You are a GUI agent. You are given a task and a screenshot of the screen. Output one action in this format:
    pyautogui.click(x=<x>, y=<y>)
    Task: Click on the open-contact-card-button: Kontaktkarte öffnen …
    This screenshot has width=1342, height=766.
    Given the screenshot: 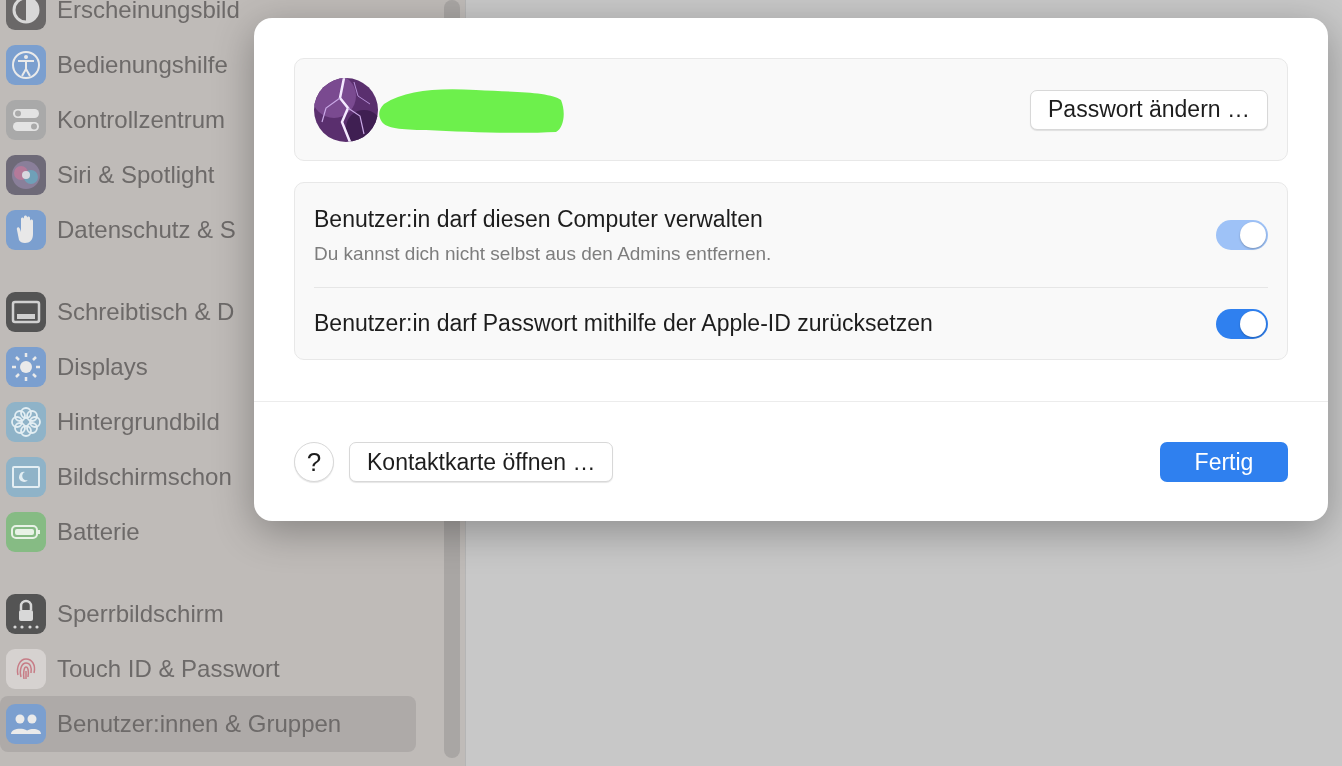 What is the action you would take?
    pyautogui.click(x=481, y=462)
    